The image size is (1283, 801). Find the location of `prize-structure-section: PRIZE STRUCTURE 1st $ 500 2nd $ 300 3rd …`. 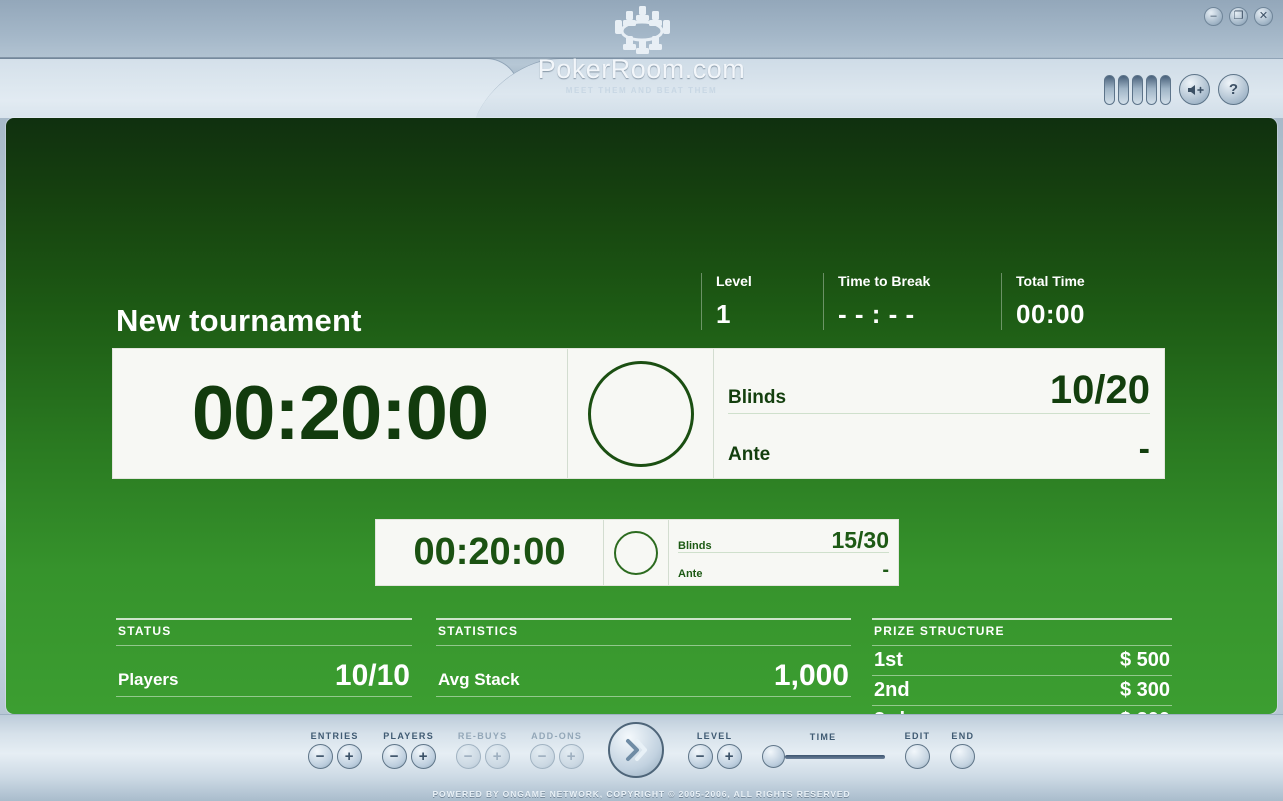

prize-structure-section: PRIZE STRUCTURE 1st $ 500 2nd $ 300 3rd … is located at coordinates (1022, 666).